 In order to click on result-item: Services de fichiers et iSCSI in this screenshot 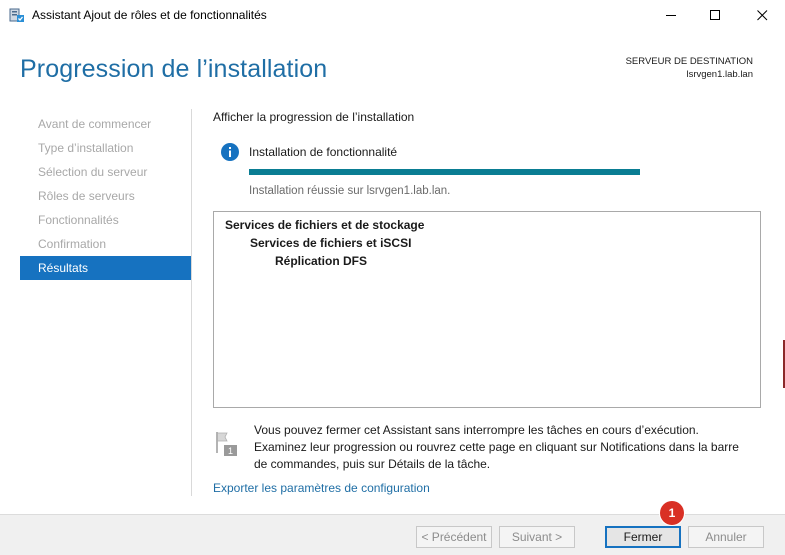, I will do `click(331, 243)`.